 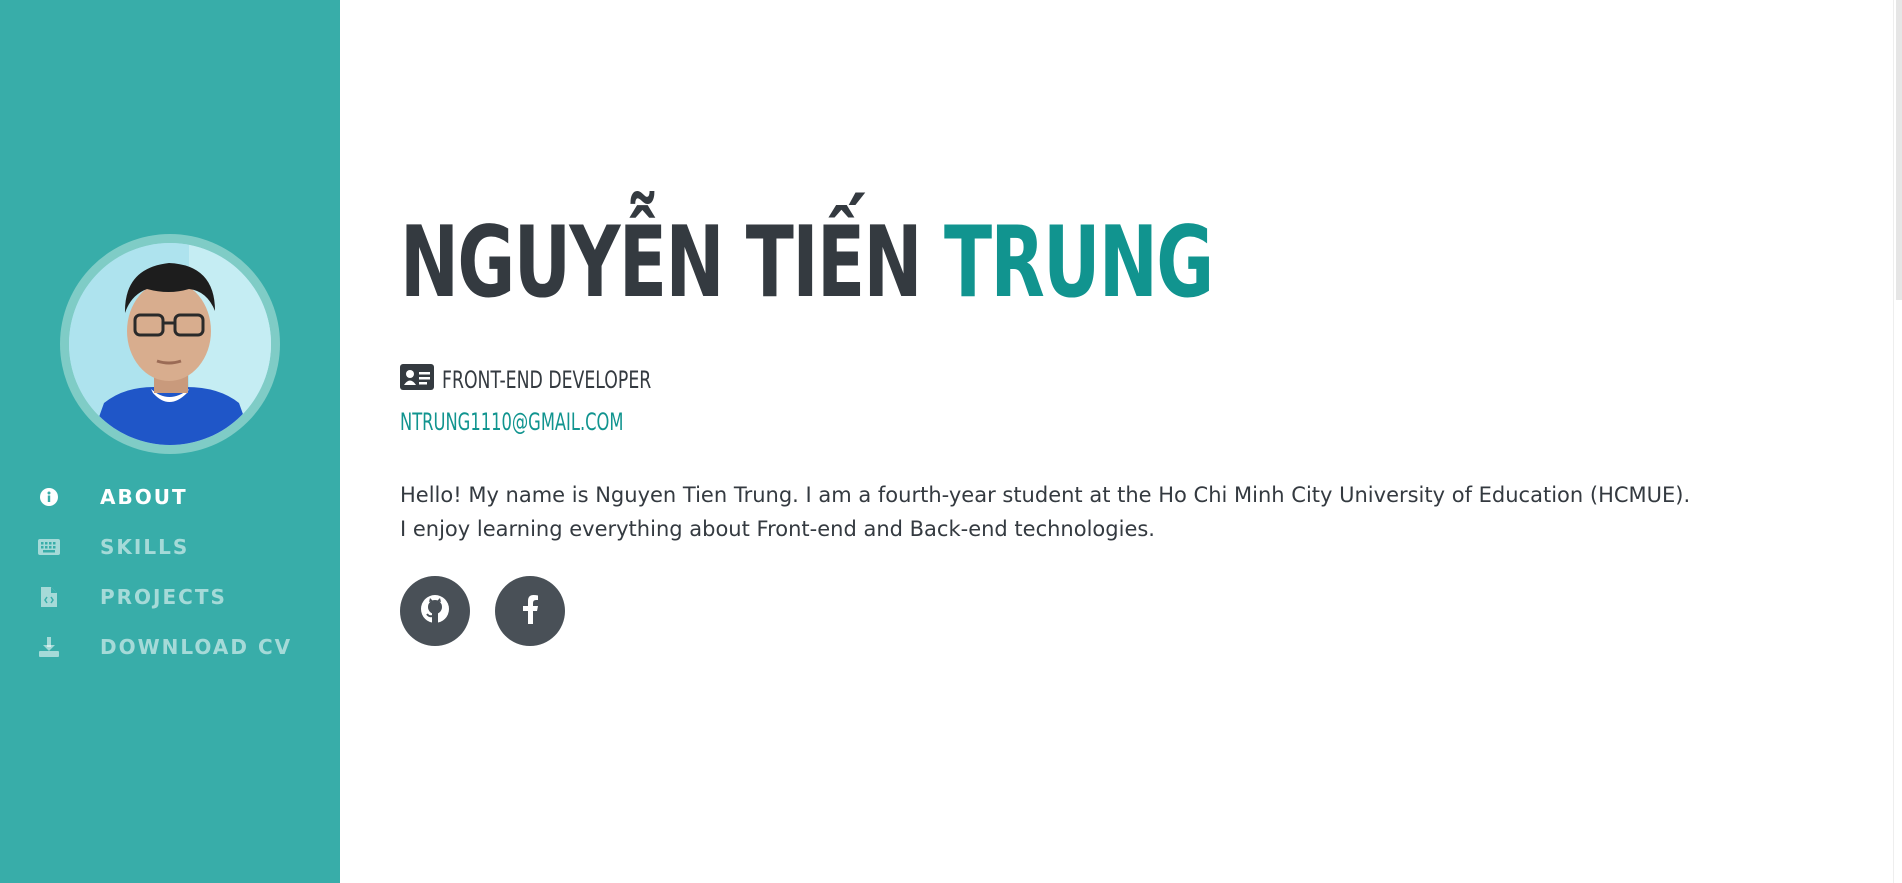 What do you see at coordinates (547, 380) in the screenshot?
I see `role-title: FRONT-END DEVELOPER` at bounding box center [547, 380].